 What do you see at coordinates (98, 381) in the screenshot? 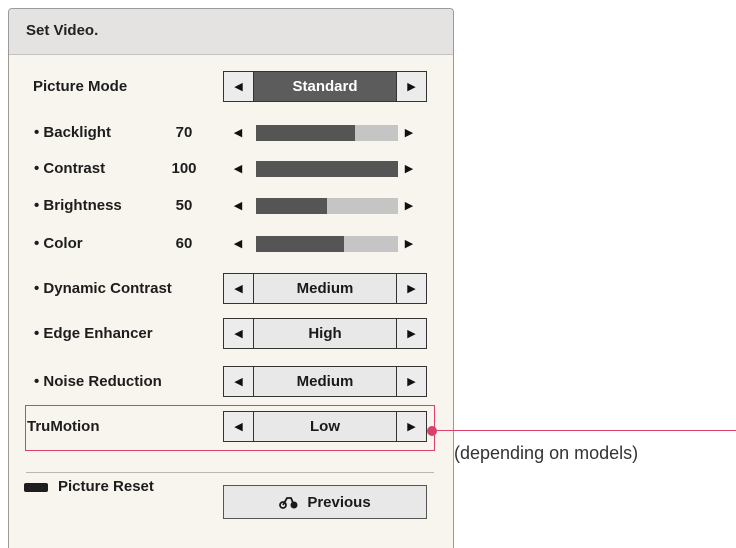
I see `noise-reduction-label: • Noise Reduction` at bounding box center [98, 381].